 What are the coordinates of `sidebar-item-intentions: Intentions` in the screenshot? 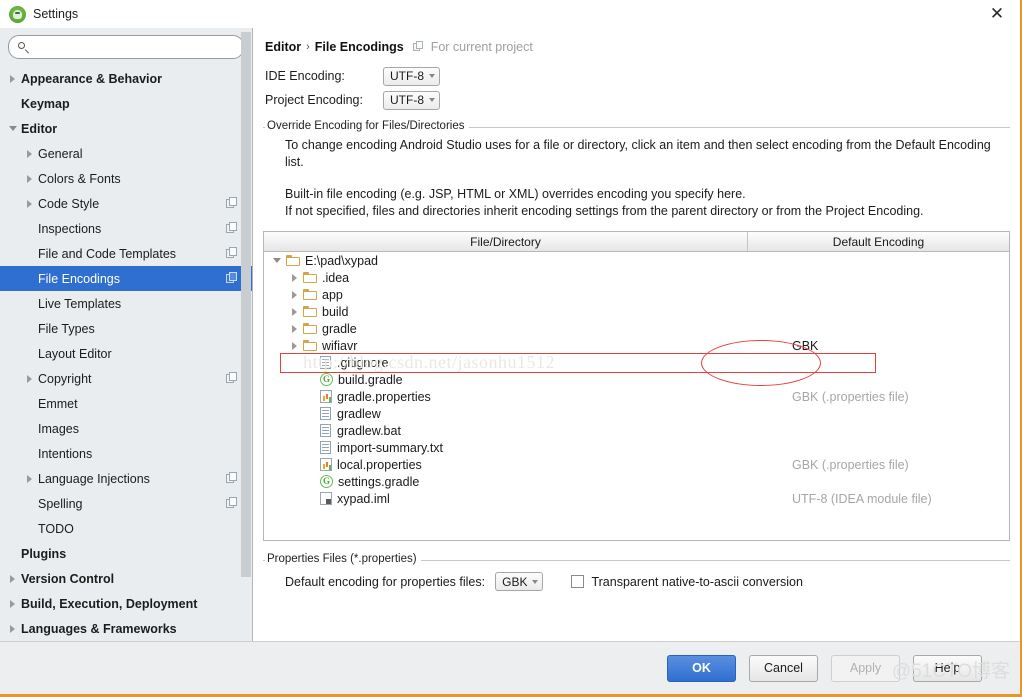 It's located at (126, 453).